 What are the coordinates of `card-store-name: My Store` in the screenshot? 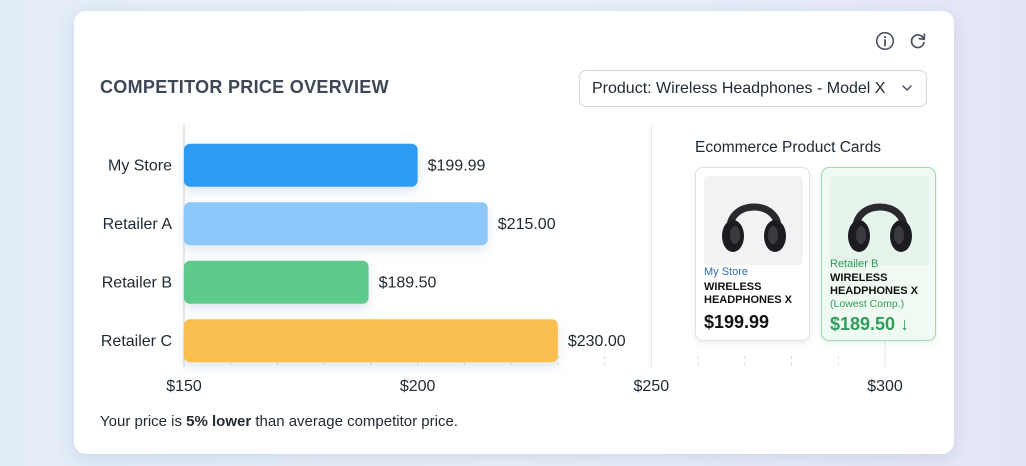 It's located at (726, 272).